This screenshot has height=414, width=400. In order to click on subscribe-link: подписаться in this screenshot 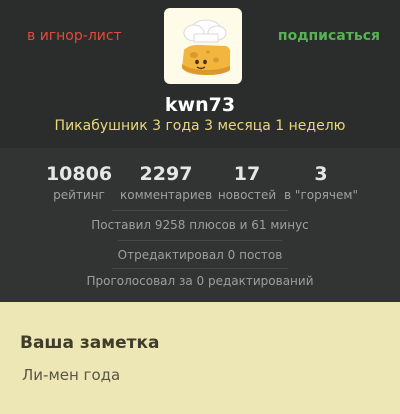, I will do `click(329, 36)`.